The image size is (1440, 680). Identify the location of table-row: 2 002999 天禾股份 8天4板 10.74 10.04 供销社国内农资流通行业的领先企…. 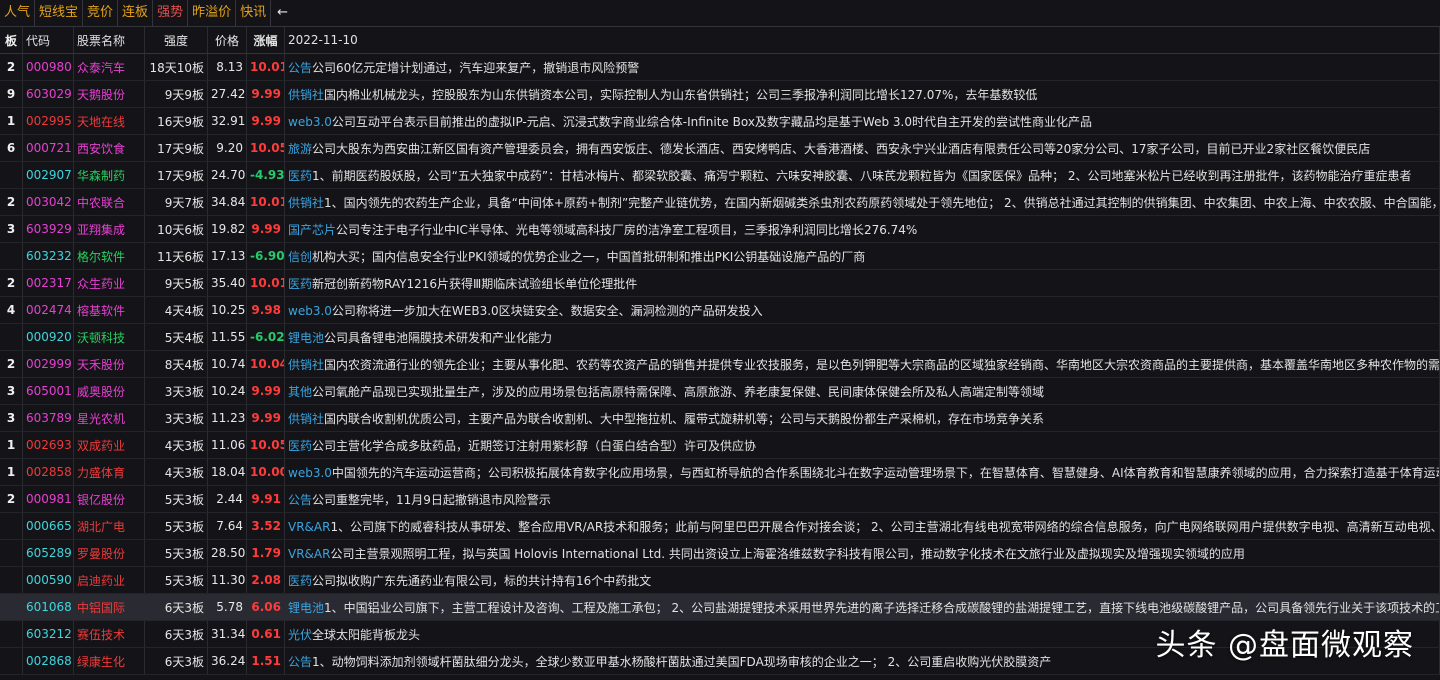
(720, 364).